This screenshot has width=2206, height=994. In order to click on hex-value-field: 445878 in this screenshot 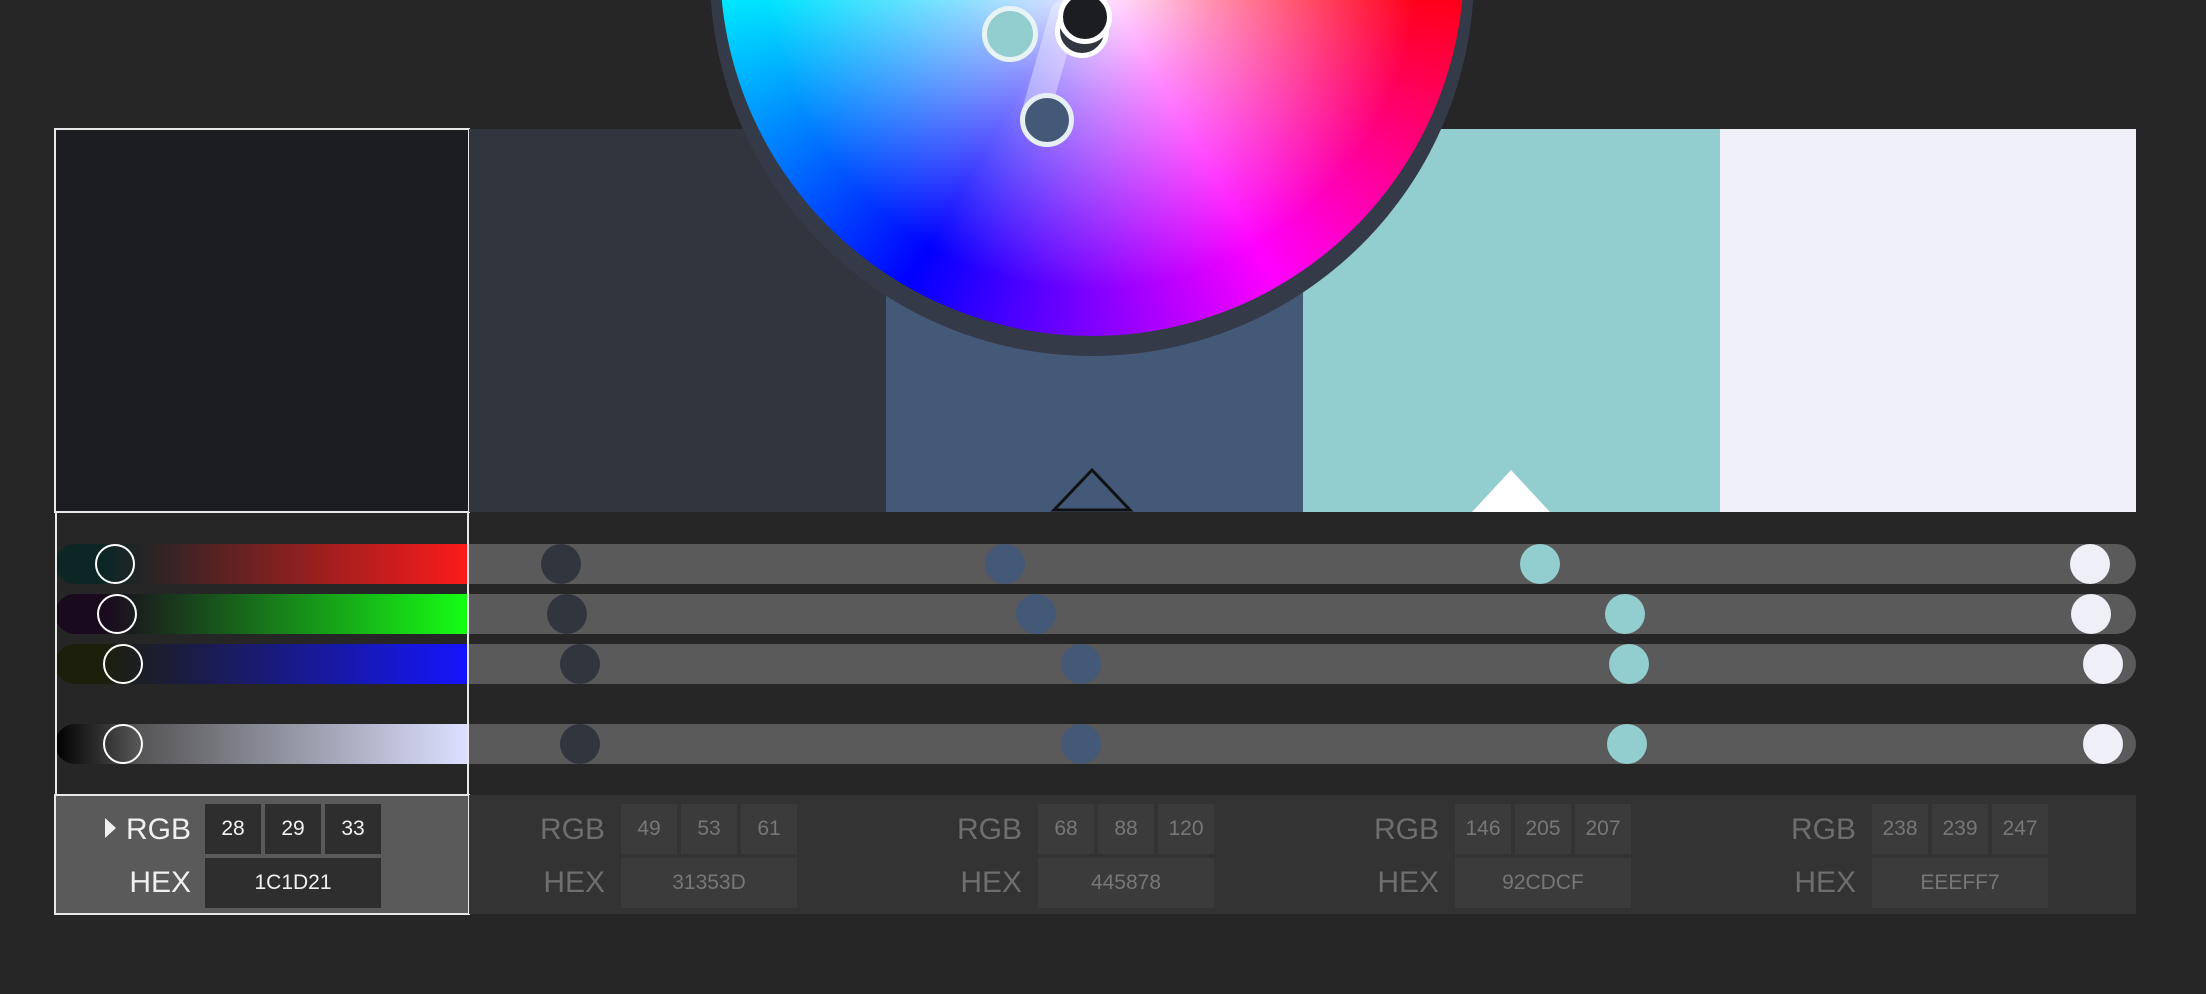, I will do `click(1126, 883)`.